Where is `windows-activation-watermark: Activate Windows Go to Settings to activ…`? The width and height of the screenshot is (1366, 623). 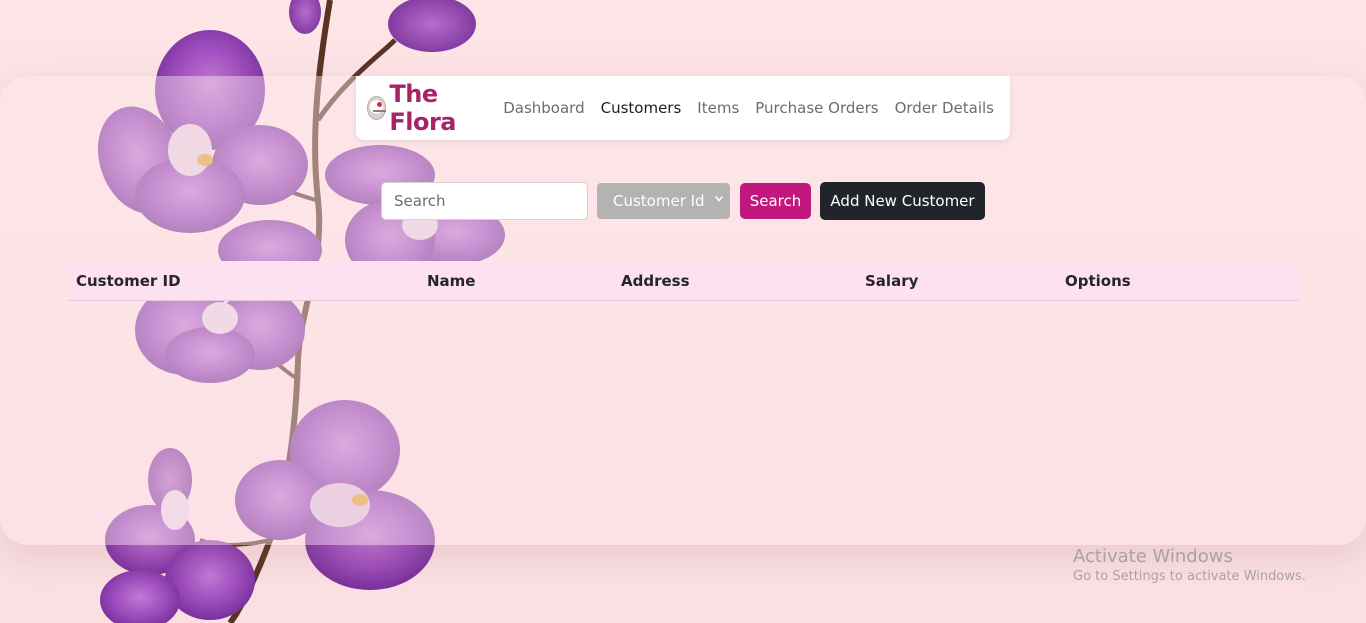 windows-activation-watermark: Activate Windows Go to Settings to activ… is located at coordinates (1189, 566).